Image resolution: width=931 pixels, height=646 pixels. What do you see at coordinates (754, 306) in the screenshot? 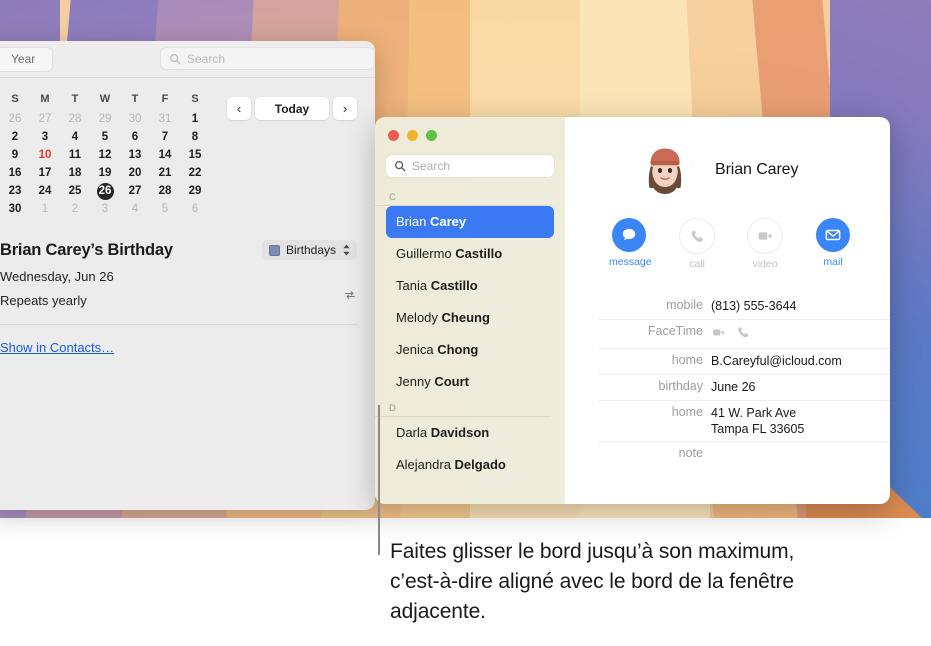
I see `contact-field-value-line-0: (813) 555-3644` at bounding box center [754, 306].